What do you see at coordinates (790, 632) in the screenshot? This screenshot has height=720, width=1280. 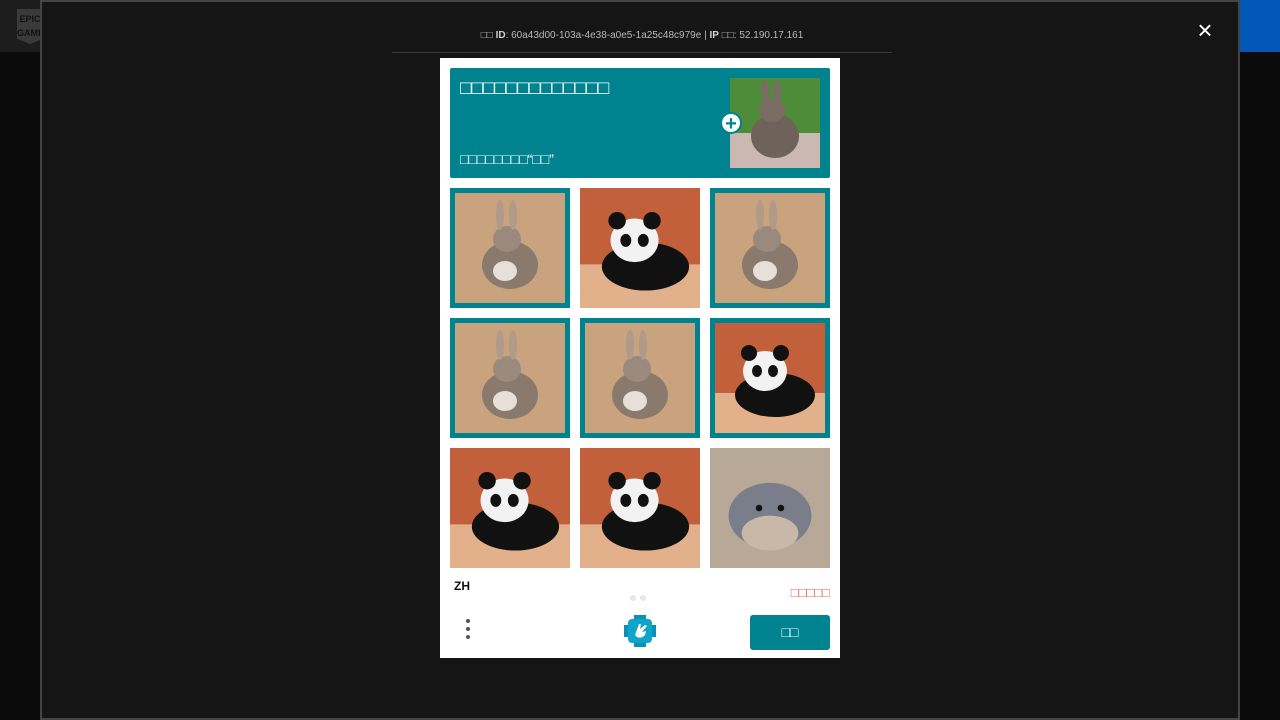 I see `verify-button: □□` at bounding box center [790, 632].